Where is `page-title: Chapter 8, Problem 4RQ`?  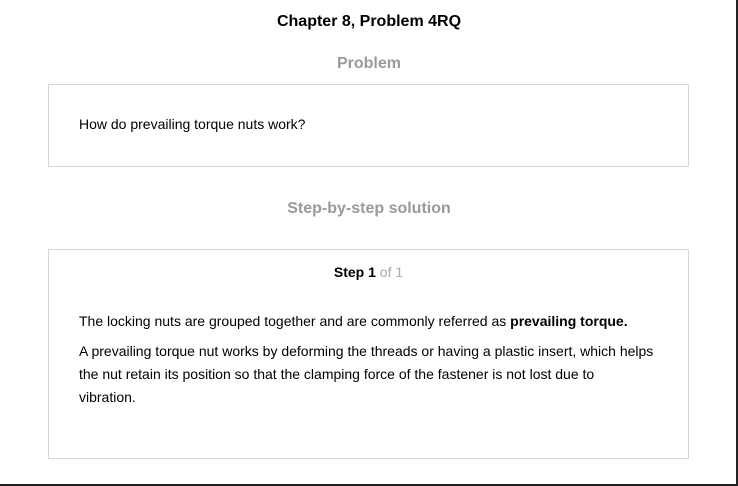 page-title: Chapter 8, Problem 4RQ is located at coordinates (369, 21).